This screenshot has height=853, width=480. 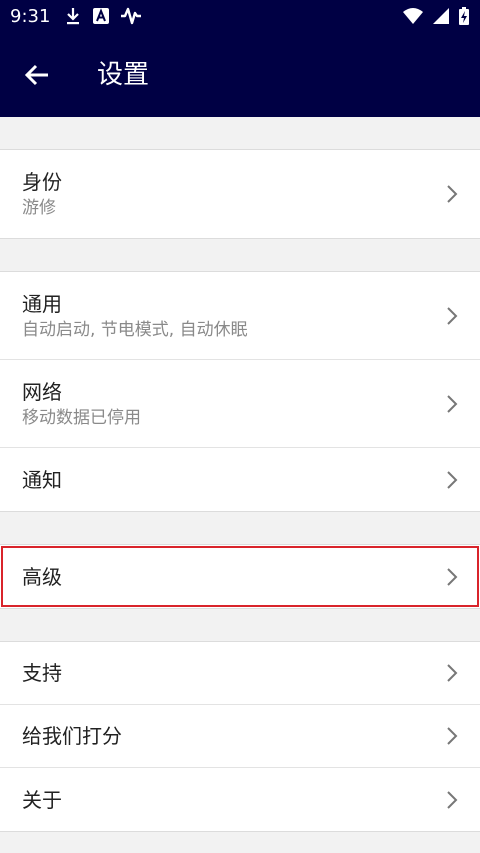 What do you see at coordinates (42, 391) in the screenshot?
I see `settings-item-label: 网络` at bounding box center [42, 391].